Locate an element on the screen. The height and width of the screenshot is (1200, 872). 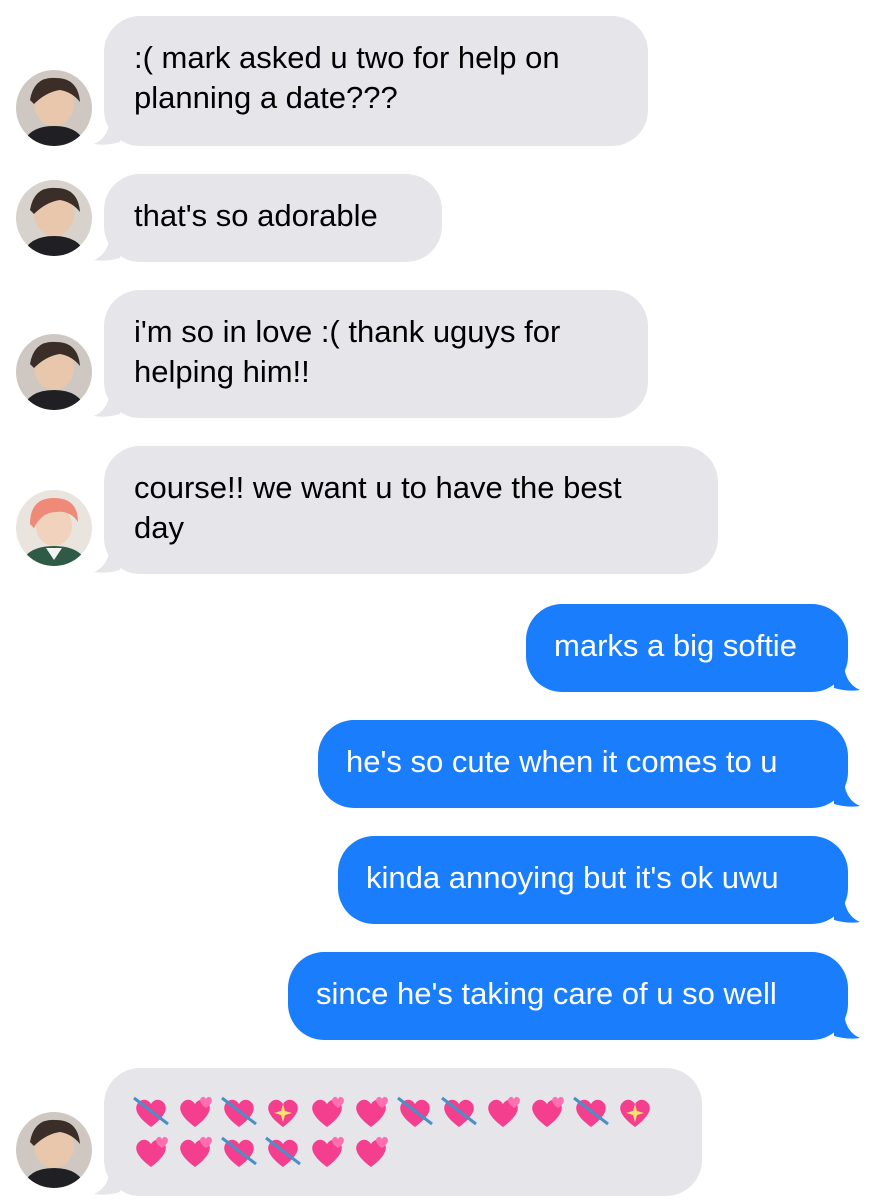
message-row is located at coordinates (436, 1134).